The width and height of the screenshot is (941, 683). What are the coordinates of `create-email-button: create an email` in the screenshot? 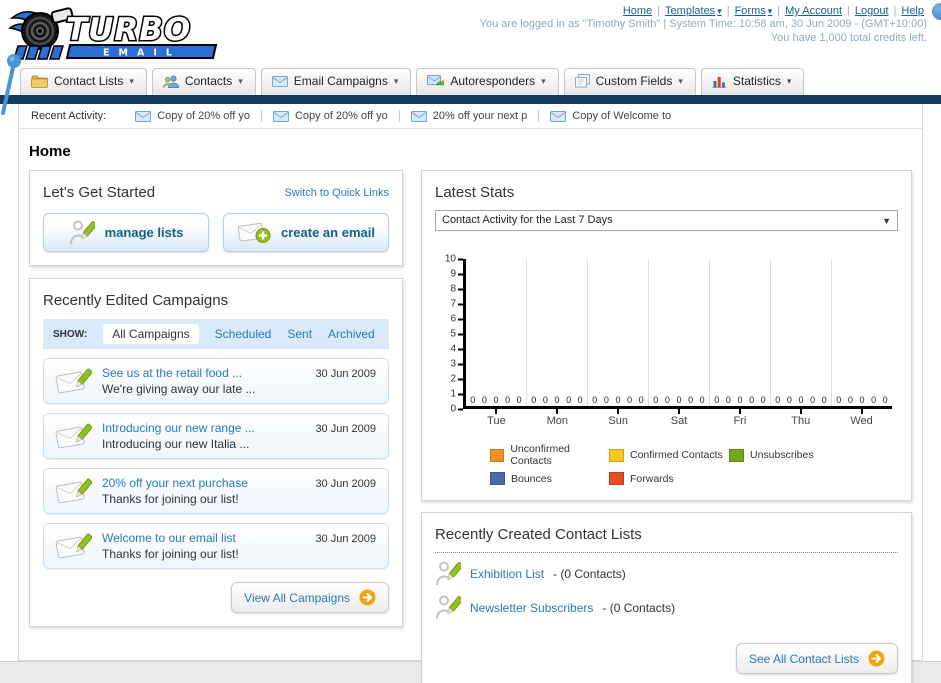 It's located at (306, 232).